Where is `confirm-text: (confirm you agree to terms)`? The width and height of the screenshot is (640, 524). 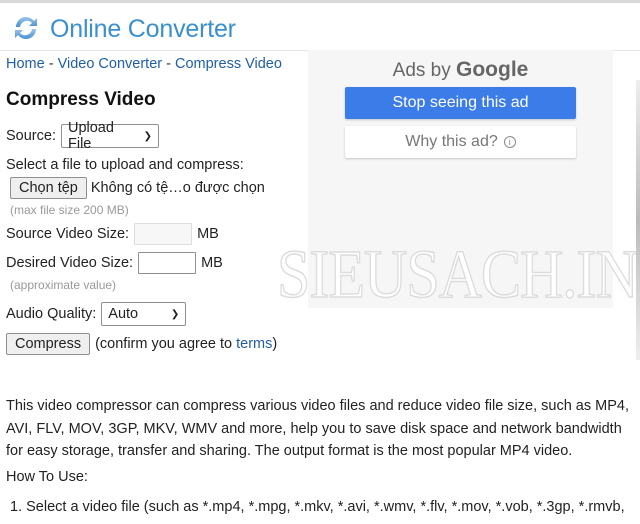
confirm-text: (confirm you agree to terms) is located at coordinates (186, 344).